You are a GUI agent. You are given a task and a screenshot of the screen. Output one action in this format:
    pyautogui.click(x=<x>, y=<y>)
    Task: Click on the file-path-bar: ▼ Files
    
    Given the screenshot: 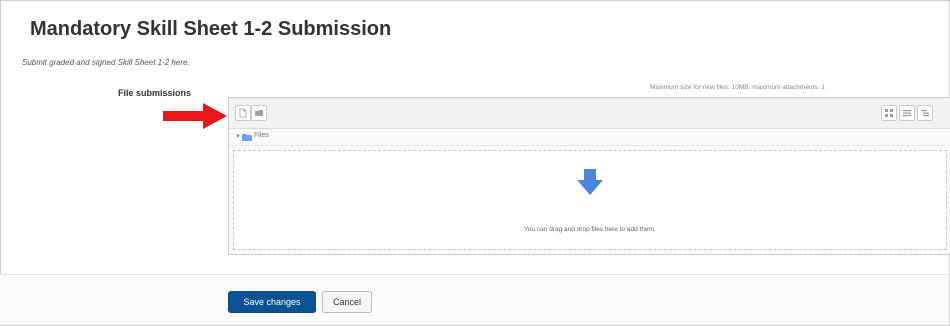 What is the action you would take?
    pyautogui.click(x=589, y=137)
    